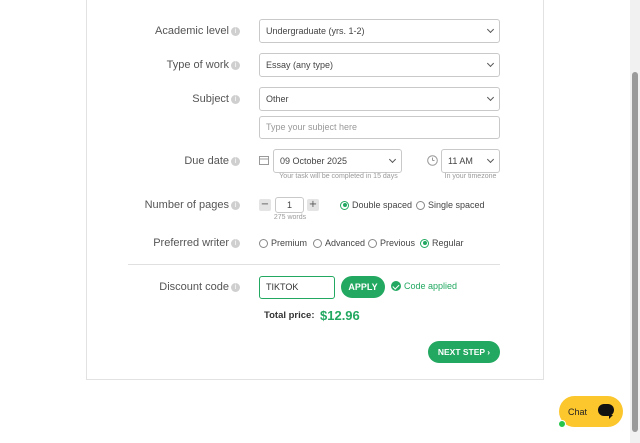  Describe the element at coordinates (165, 205) in the screenshot. I see `pages-label: Number of pages i` at that location.